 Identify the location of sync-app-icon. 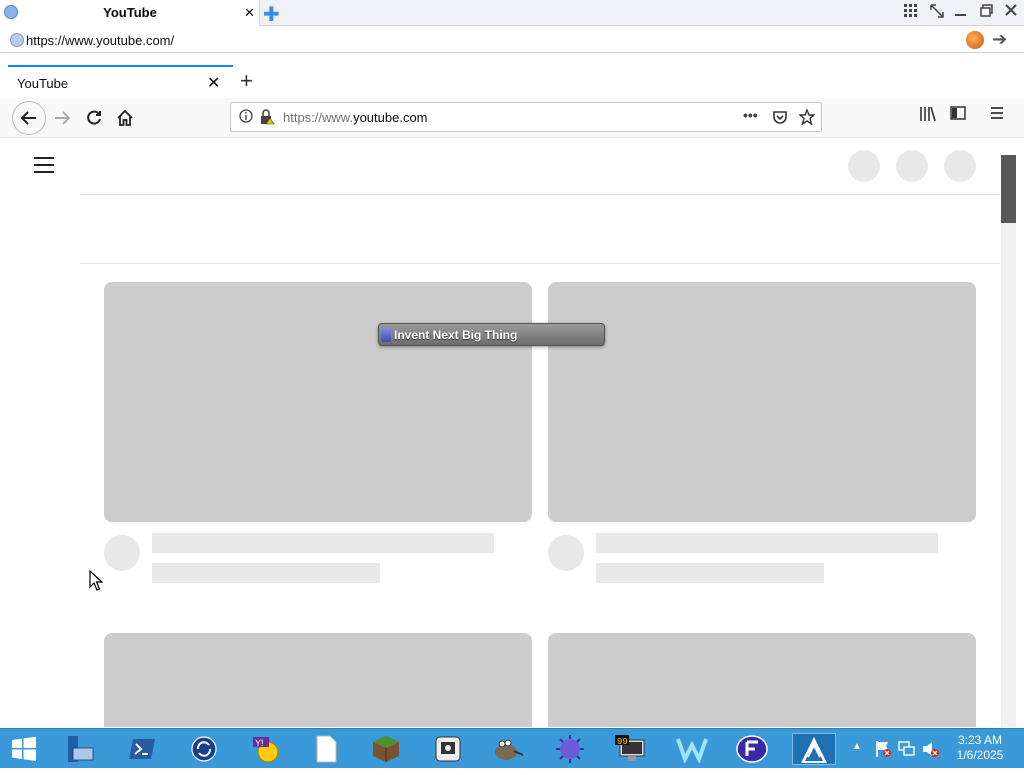
(204, 749).